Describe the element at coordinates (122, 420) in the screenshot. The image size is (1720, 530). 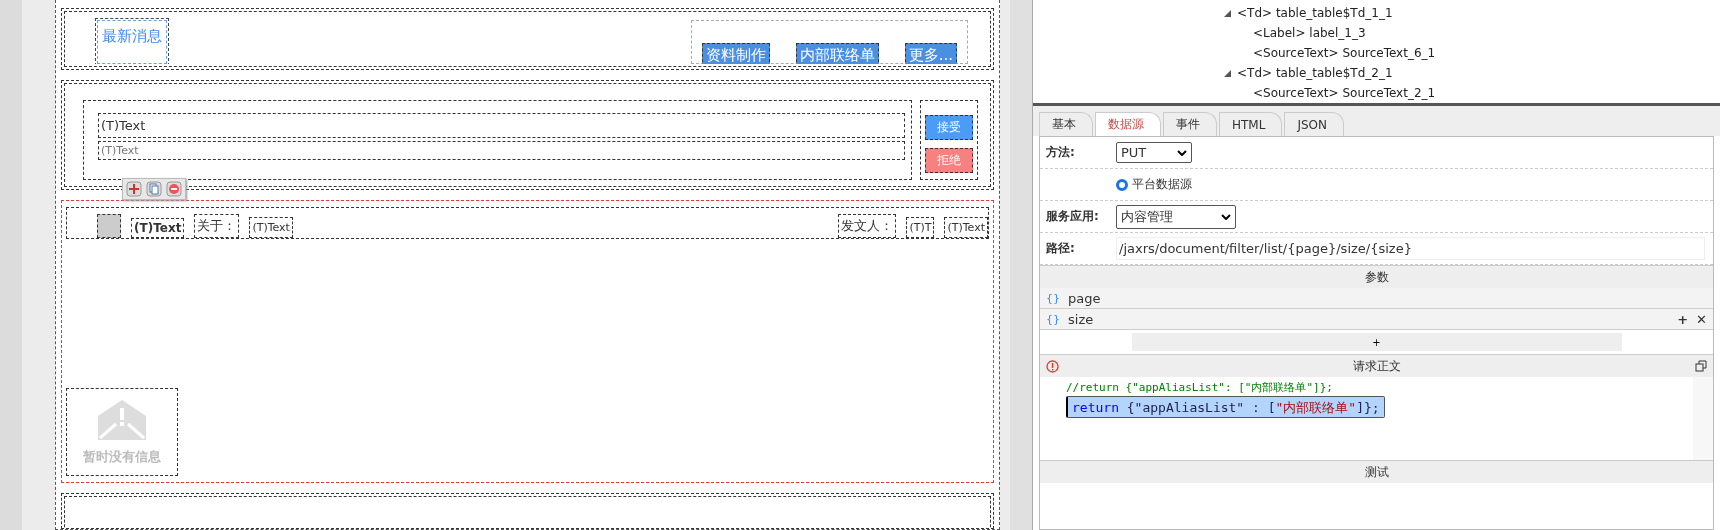
I see `envelope-alert-icon` at that location.